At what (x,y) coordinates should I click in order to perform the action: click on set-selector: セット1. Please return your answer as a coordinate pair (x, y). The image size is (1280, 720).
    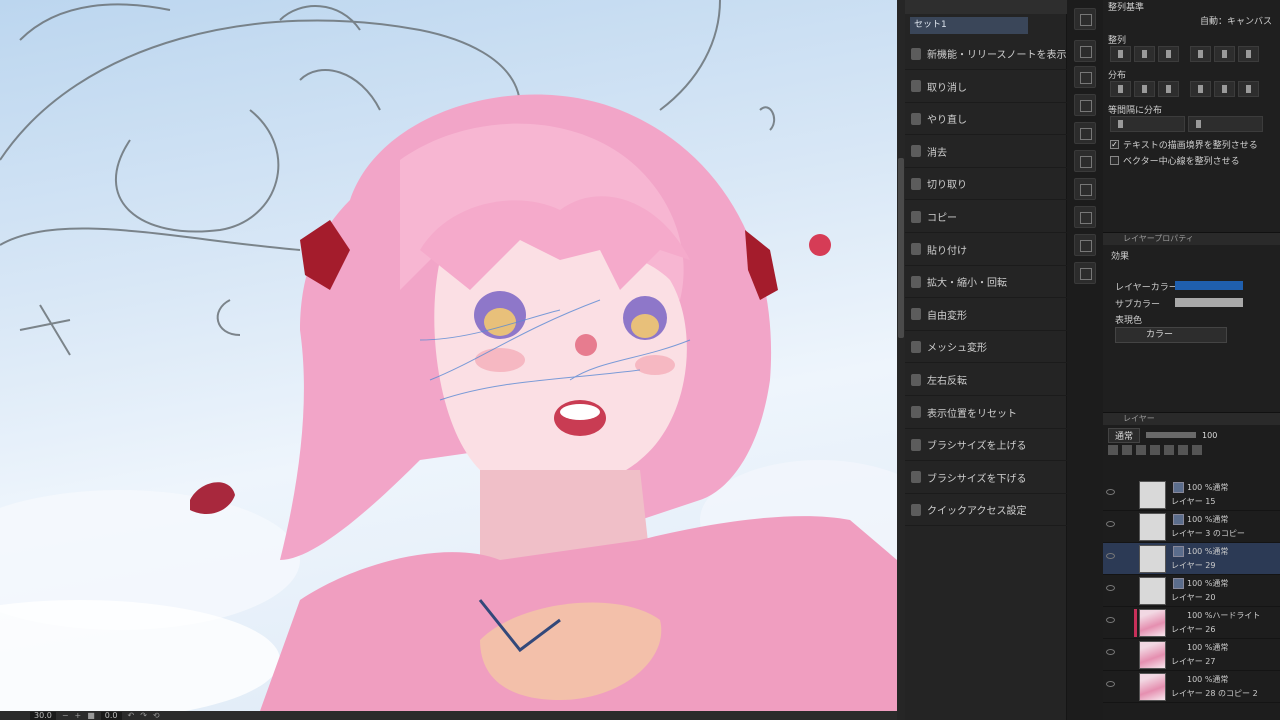
    Looking at the image, I should click on (969, 25).